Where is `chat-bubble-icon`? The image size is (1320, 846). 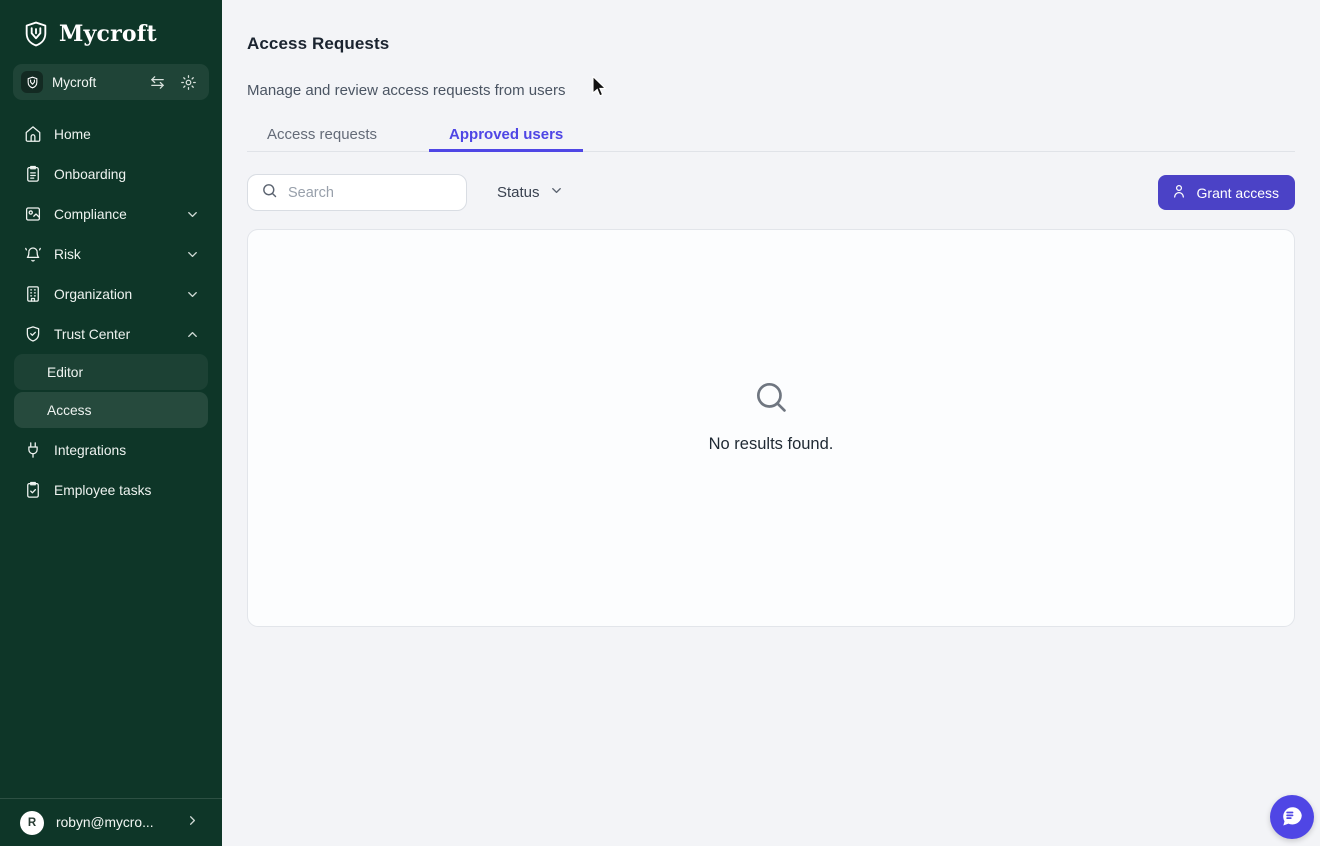 chat-bubble-icon is located at coordinates (1292, 817).